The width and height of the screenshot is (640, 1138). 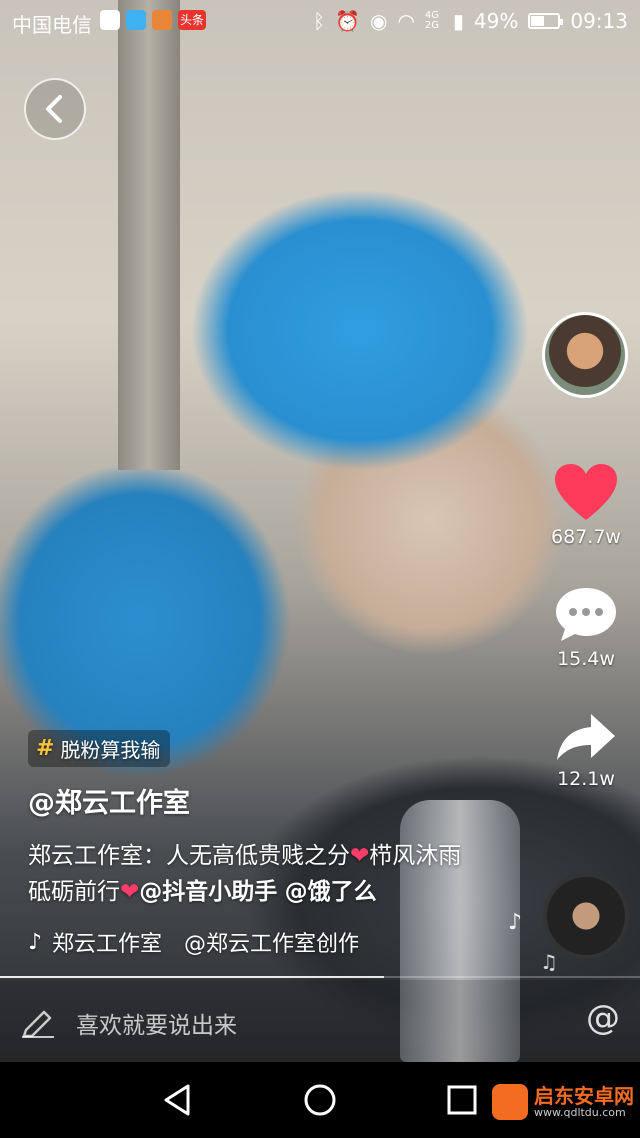 I want to click on heart-icon, so click(x=586, y=492).